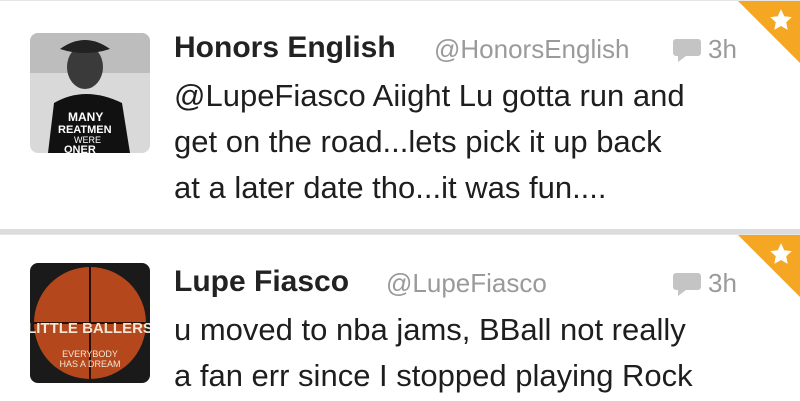  What do you see at coordinates (90, 328) in the screenshot?
I see `svg-text: LITTLE BALLERS` at bounding box center [90, 328].